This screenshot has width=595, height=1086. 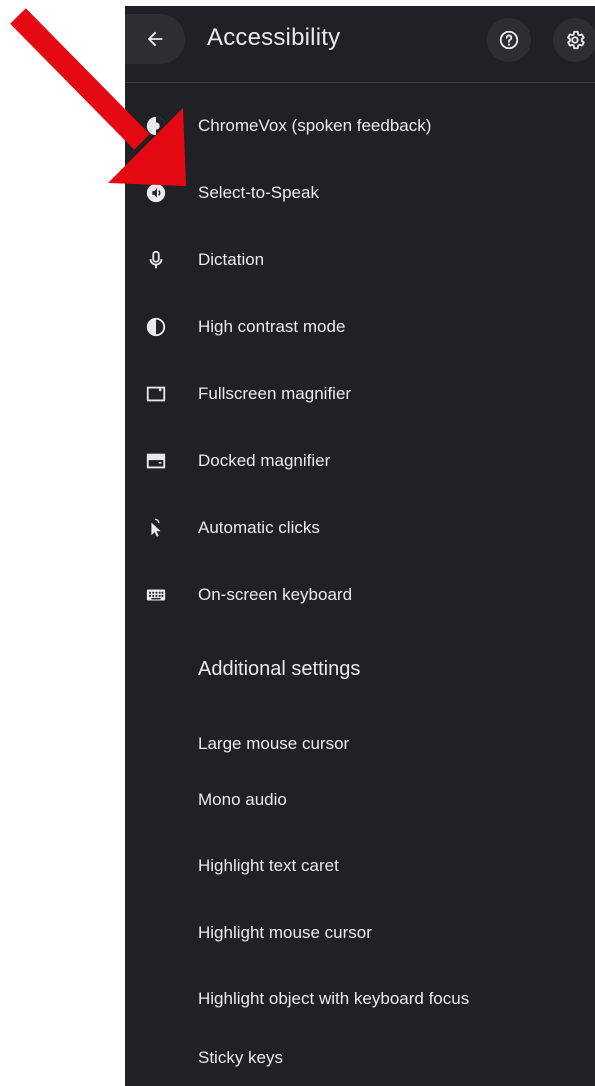 What do you see at coordinates (315, 125) in the screenshot?
I see `feature-label: ChromeVox (spoken feedback)` at bounding box center [315, 125].